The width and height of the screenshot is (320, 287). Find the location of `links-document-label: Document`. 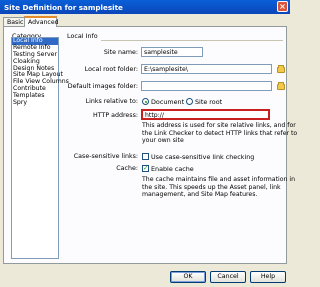

links-document-label: Document is located at coordinates (168, 102).